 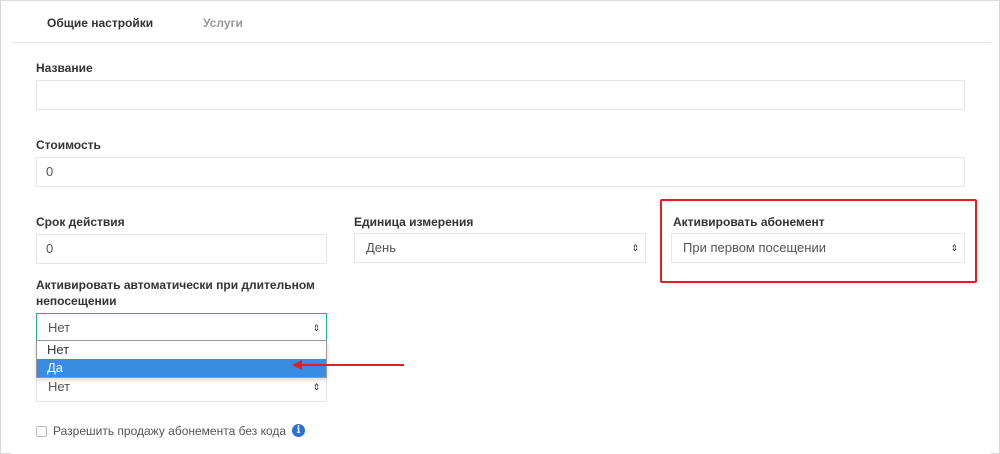 I want to click on auto-activate-select: Нет ⇕, so click(x=181, y=328).